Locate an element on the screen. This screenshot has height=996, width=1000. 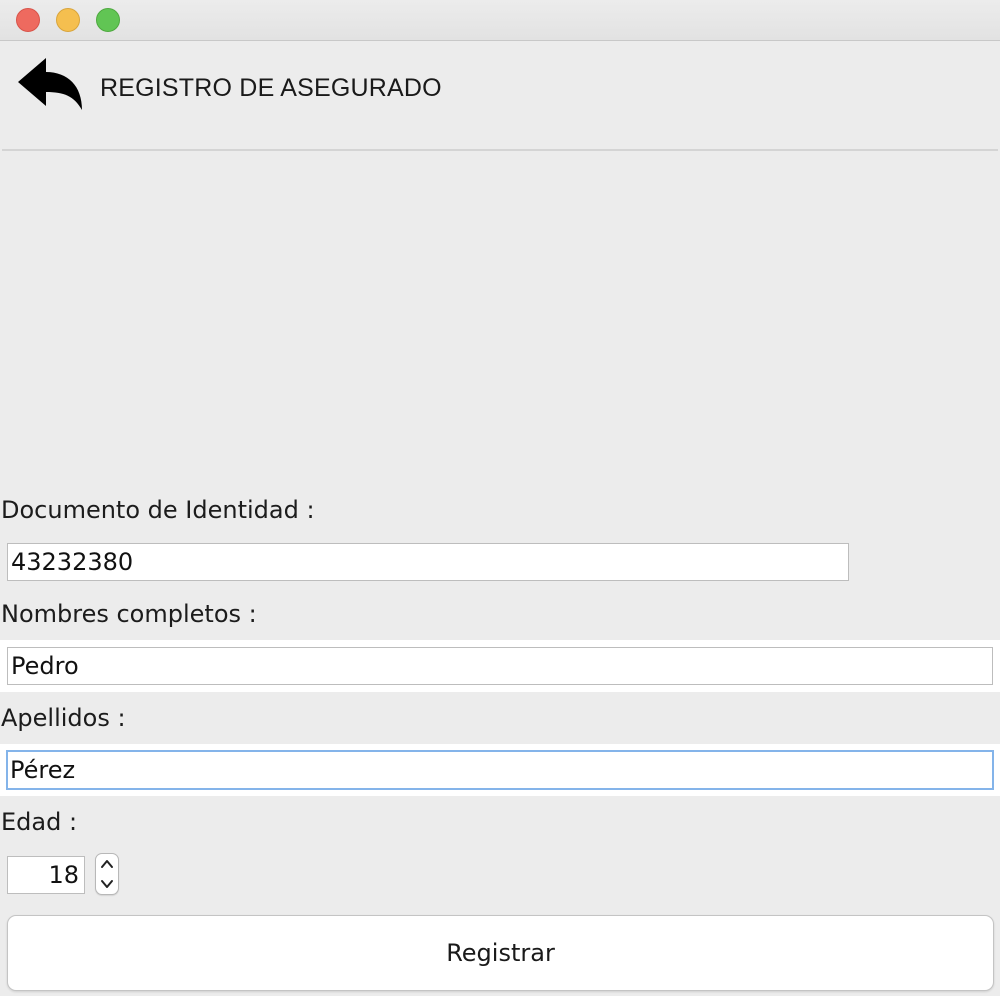
edad-spinner is located at coordinates (107, 874).